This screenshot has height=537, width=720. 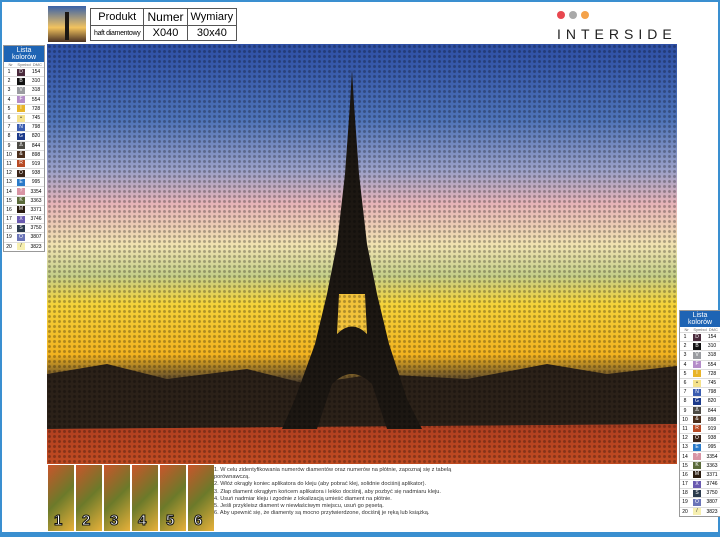 What do you see at coordinates (24, 209) in the screenshot?
I see `legend-row: 16 M 3371` at bounding box center [24, 209].